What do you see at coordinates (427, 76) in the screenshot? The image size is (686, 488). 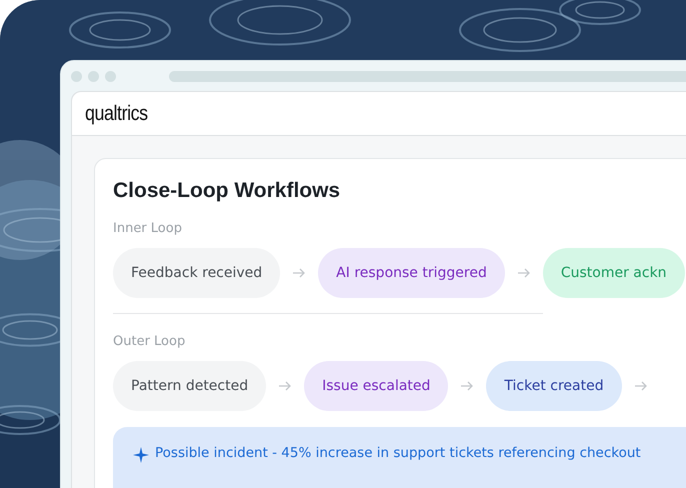 I see `address-bar` at bounding box center [427, 76].